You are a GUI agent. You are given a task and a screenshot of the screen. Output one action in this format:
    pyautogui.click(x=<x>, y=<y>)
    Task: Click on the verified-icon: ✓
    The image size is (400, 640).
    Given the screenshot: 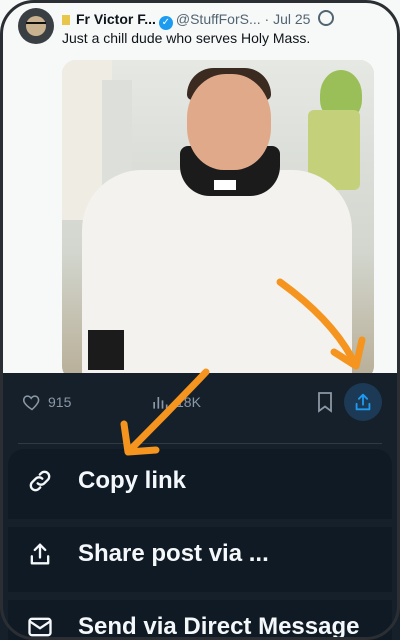 What is the action you would take?
    pyautogui.click(x=165, y=23)
    